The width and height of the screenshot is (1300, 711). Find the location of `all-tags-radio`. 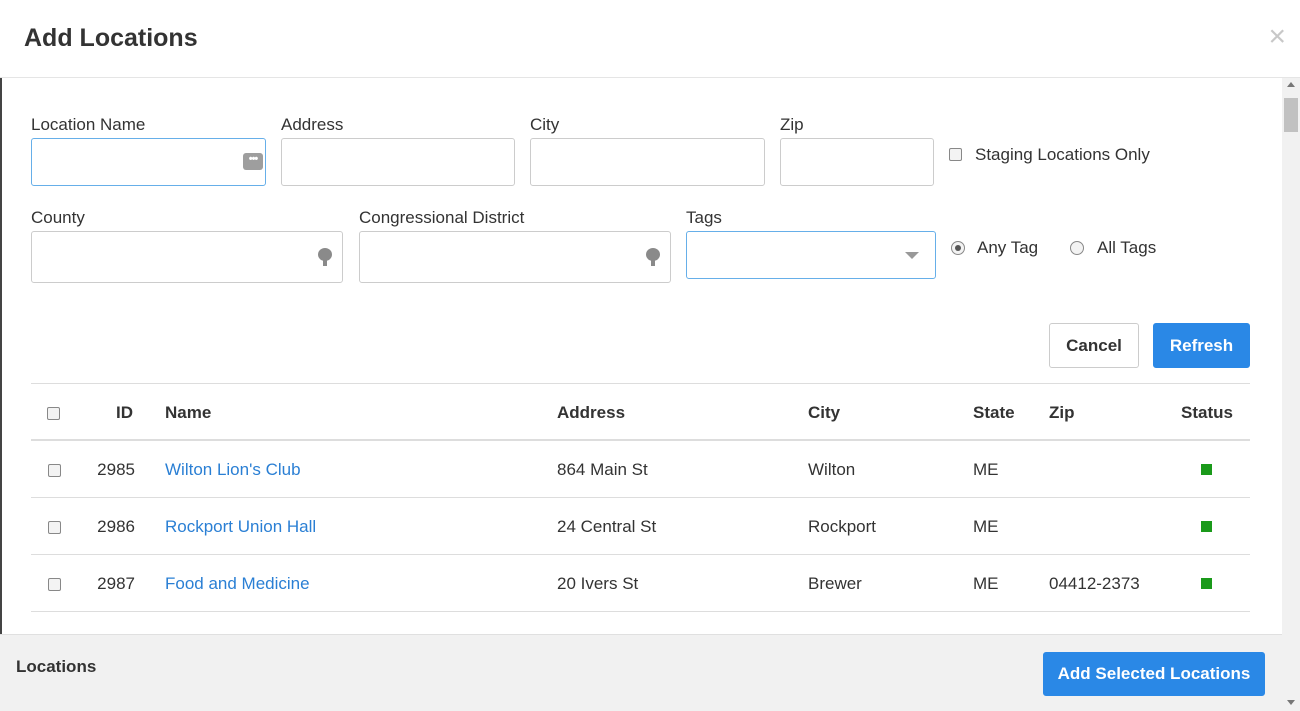

all-tags-radio is located at coordinates (1077, 248).